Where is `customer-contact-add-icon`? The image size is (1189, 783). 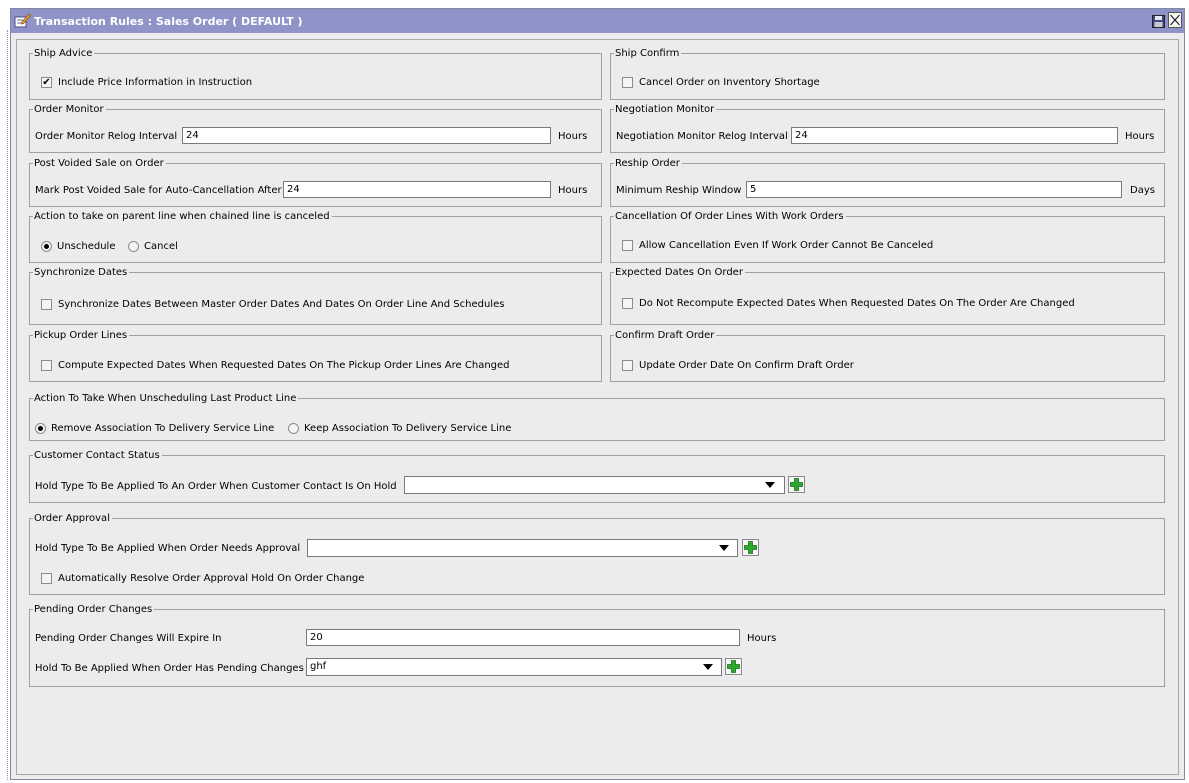 customer-contact-add-icon is located at coordinates (796, 484).